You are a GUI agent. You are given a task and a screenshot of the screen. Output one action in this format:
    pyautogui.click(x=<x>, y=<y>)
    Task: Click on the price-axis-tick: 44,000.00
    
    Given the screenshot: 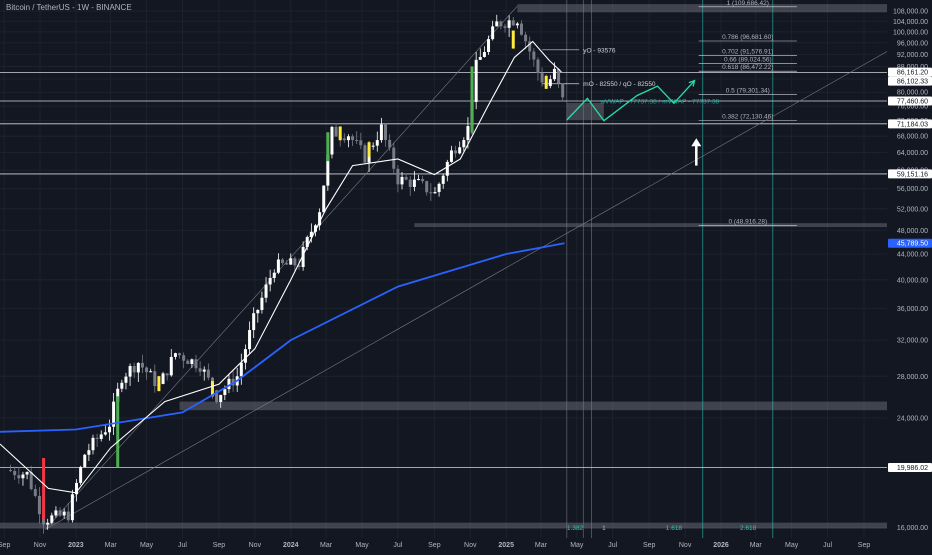 What is the action you would take?
    pyautogui.click(x=912, y=254)
    